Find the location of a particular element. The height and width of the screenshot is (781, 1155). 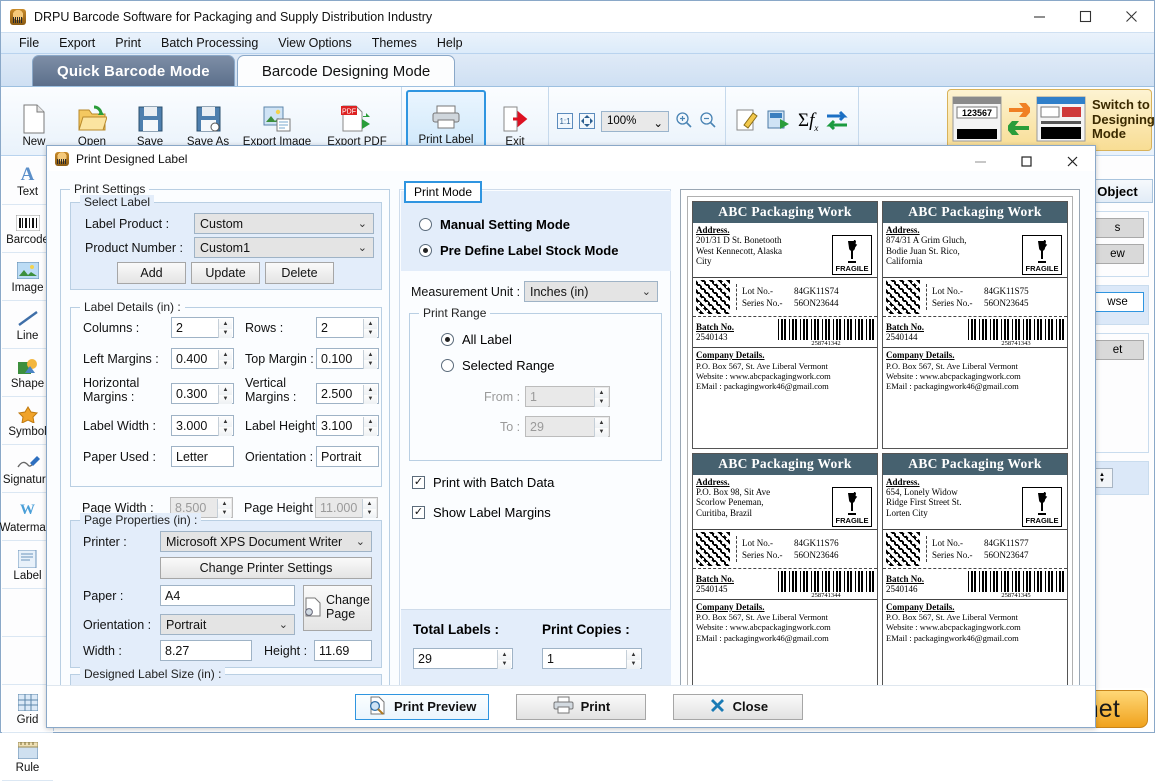

print-with-batch-data-checkbox is located at coordinates (418, 482).